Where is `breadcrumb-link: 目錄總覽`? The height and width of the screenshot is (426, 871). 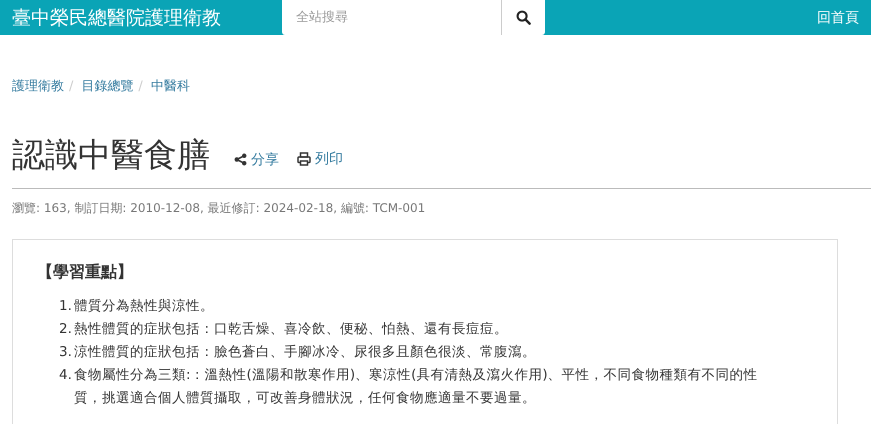
breadcrumb-link: 目錄總覽 is located at coordinates (107, 86).